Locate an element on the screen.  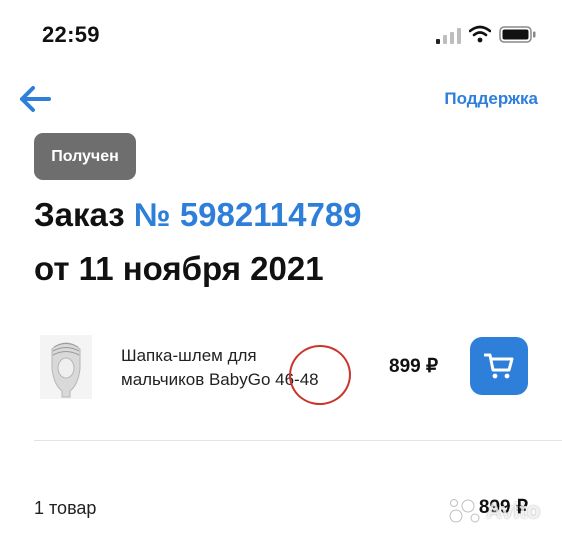
status-bar: 22:59 is located at coordinates (281, 33).